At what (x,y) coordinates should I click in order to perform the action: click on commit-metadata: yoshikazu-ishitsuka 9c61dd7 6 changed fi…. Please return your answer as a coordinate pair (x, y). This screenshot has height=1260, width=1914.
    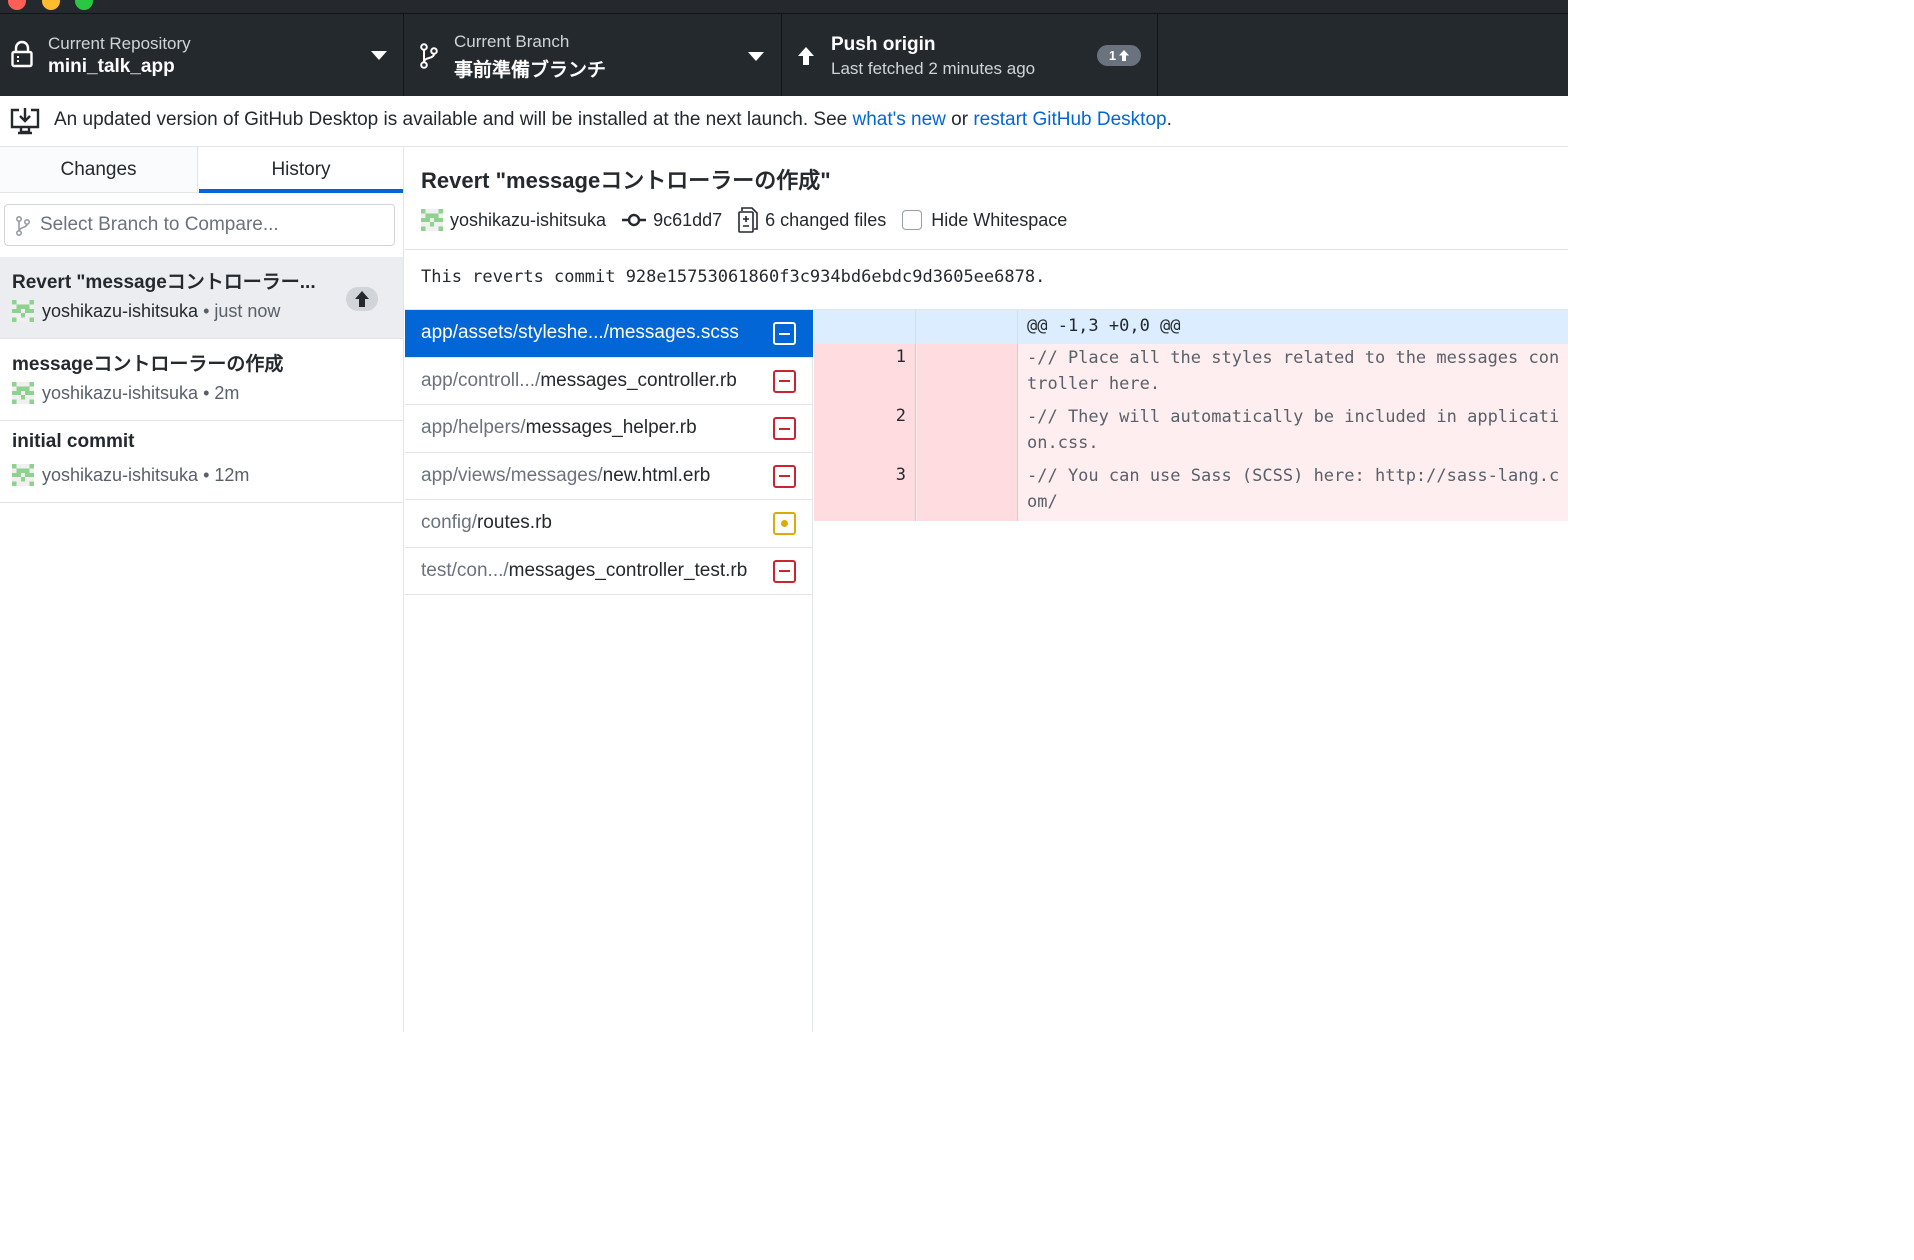
    Looking at the image, I should click on (744, 220).